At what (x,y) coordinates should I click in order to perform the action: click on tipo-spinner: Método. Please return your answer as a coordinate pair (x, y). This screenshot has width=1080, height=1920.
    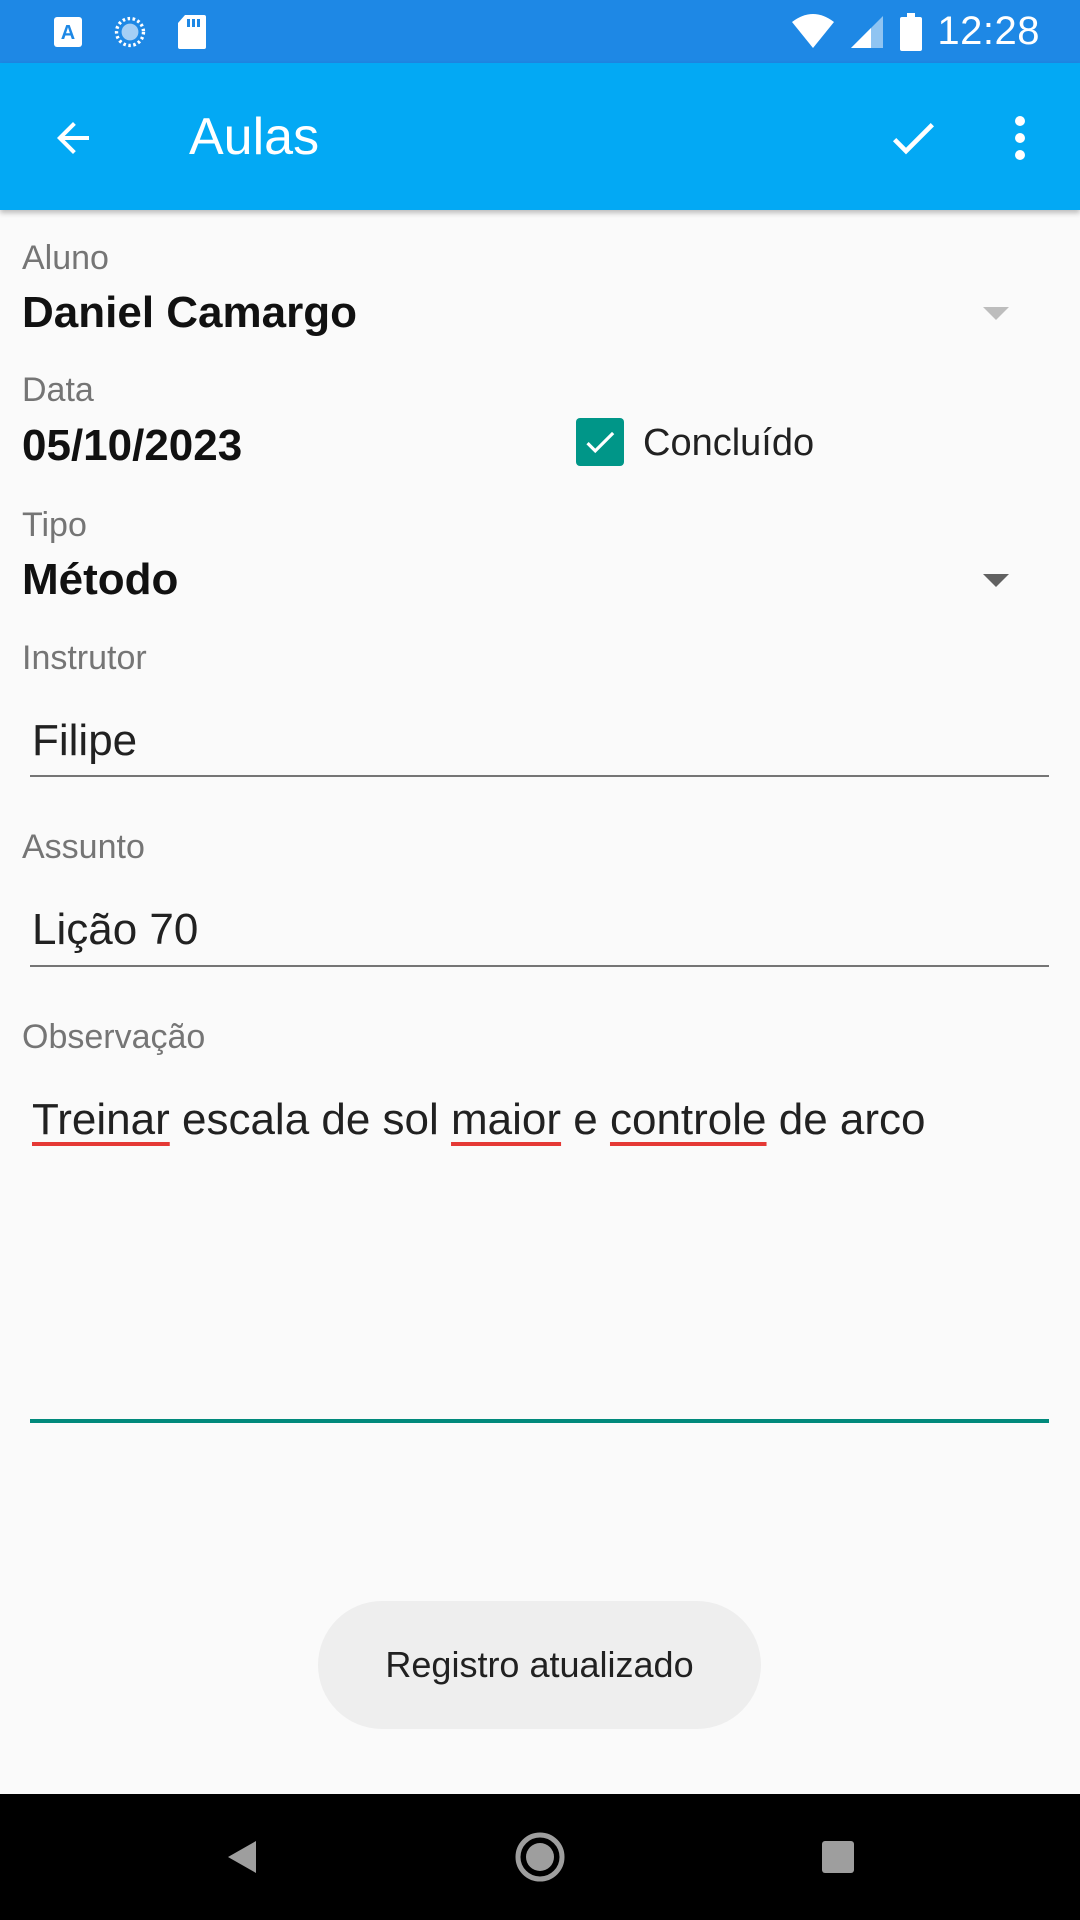
    Looking at the image, I should click on (502, 580).